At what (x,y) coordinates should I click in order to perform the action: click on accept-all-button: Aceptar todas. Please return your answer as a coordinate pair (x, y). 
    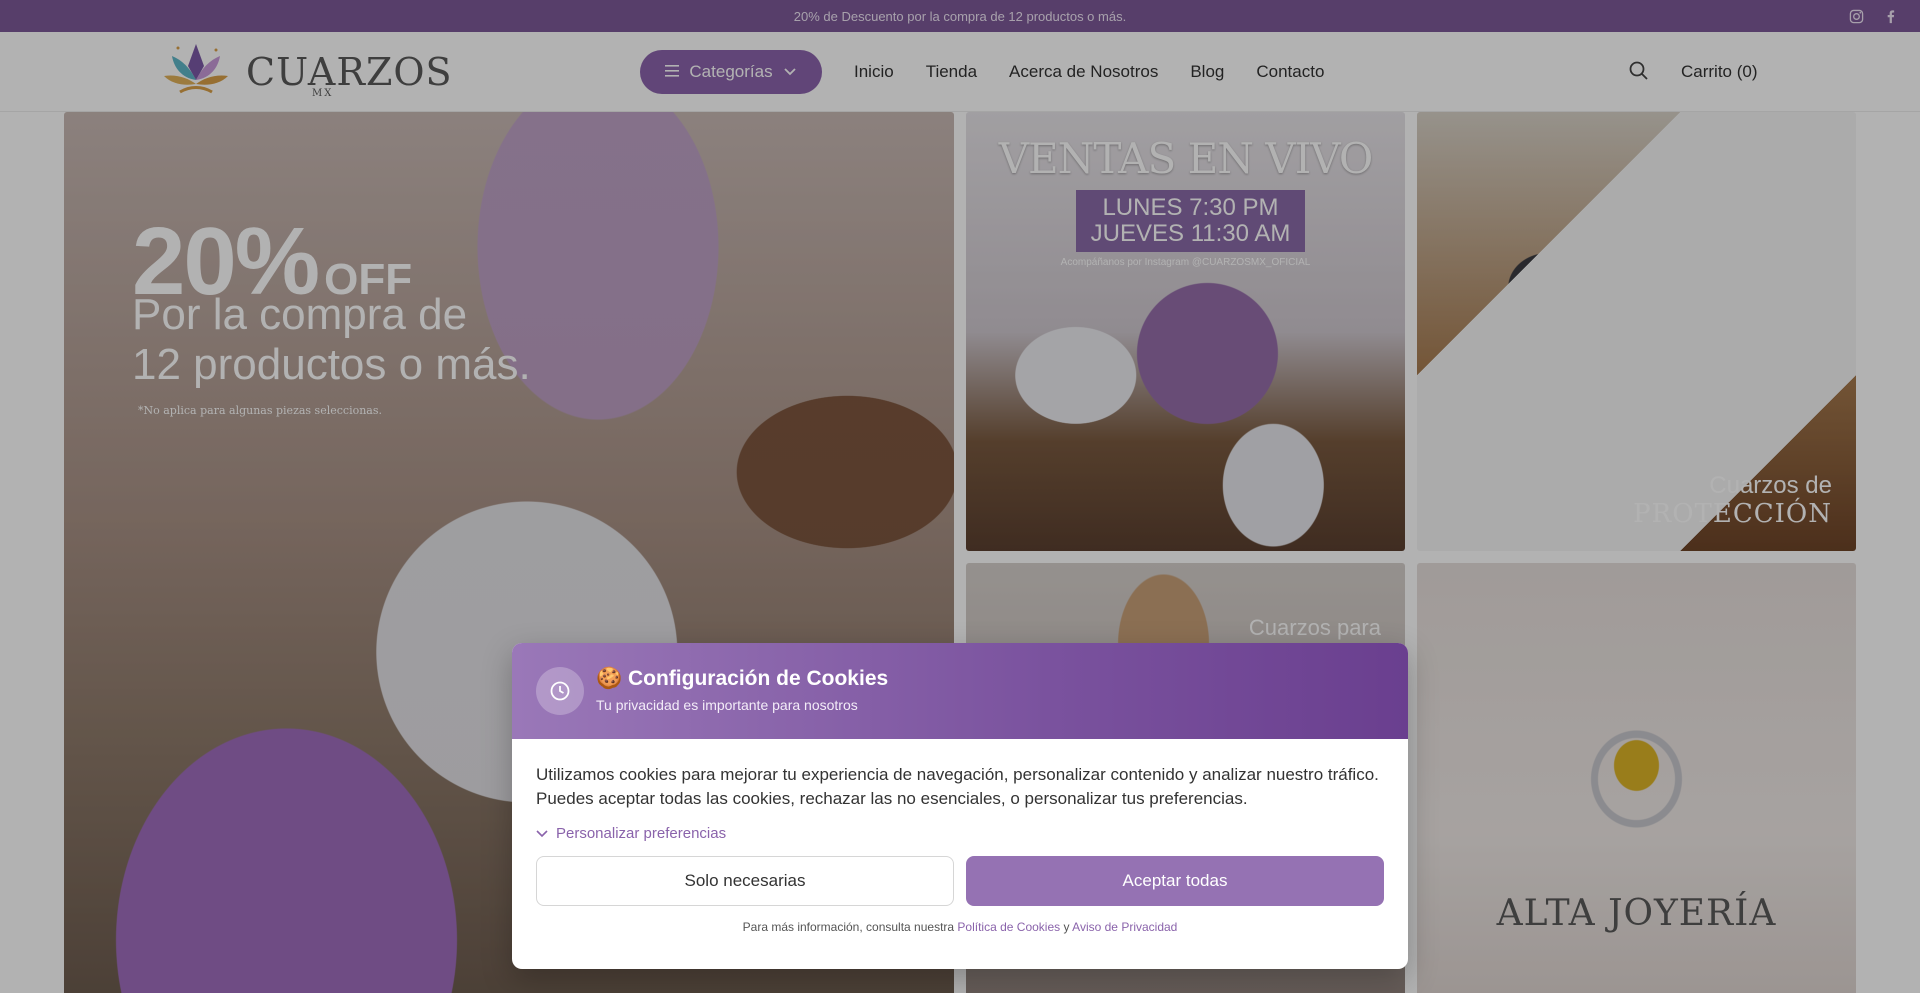
    Looking at the image, I should click on (1175, 881).